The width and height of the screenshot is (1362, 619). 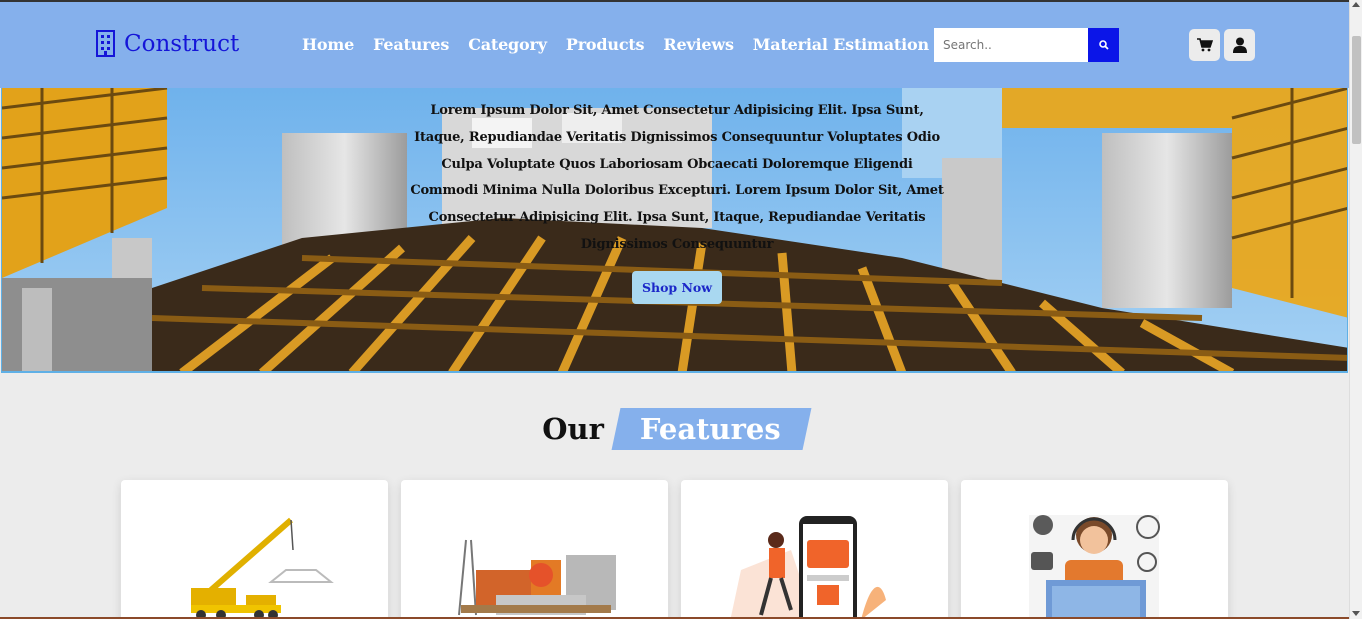 I want to click on nav-home: Home, so click(x=328, y=44).